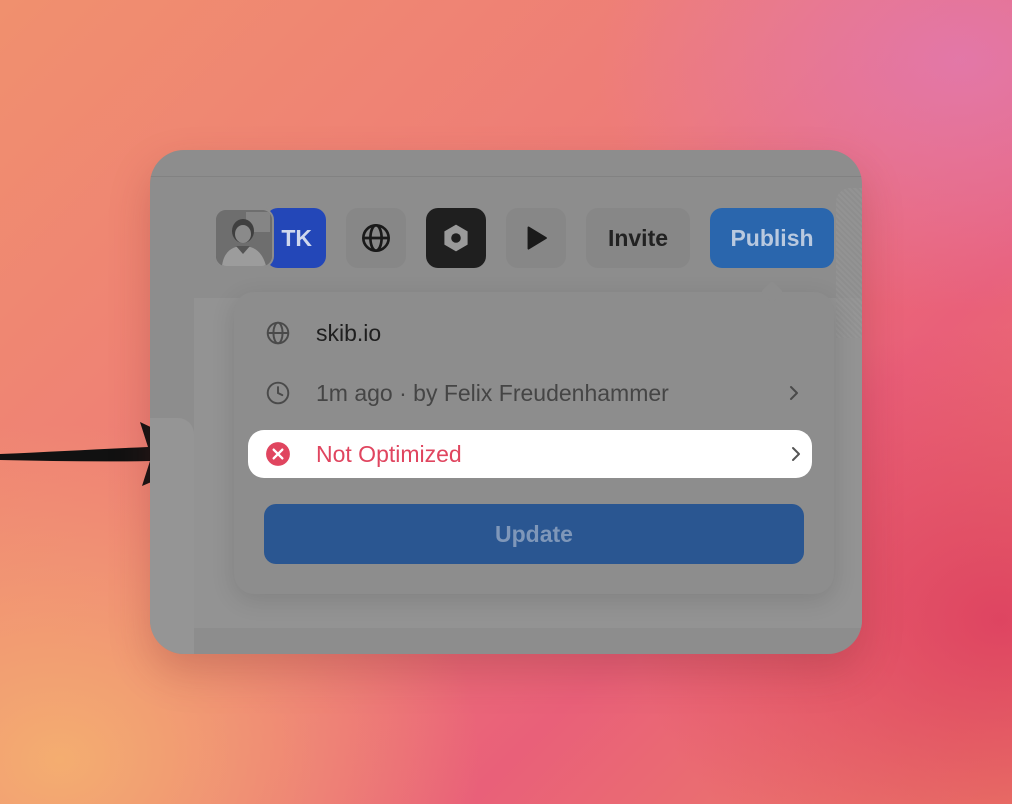 The height and width of the screenshot is (804, 1012). I want to click on version-history-row: 1m ago · by Felix Freudenhammer, so click(534, 393).